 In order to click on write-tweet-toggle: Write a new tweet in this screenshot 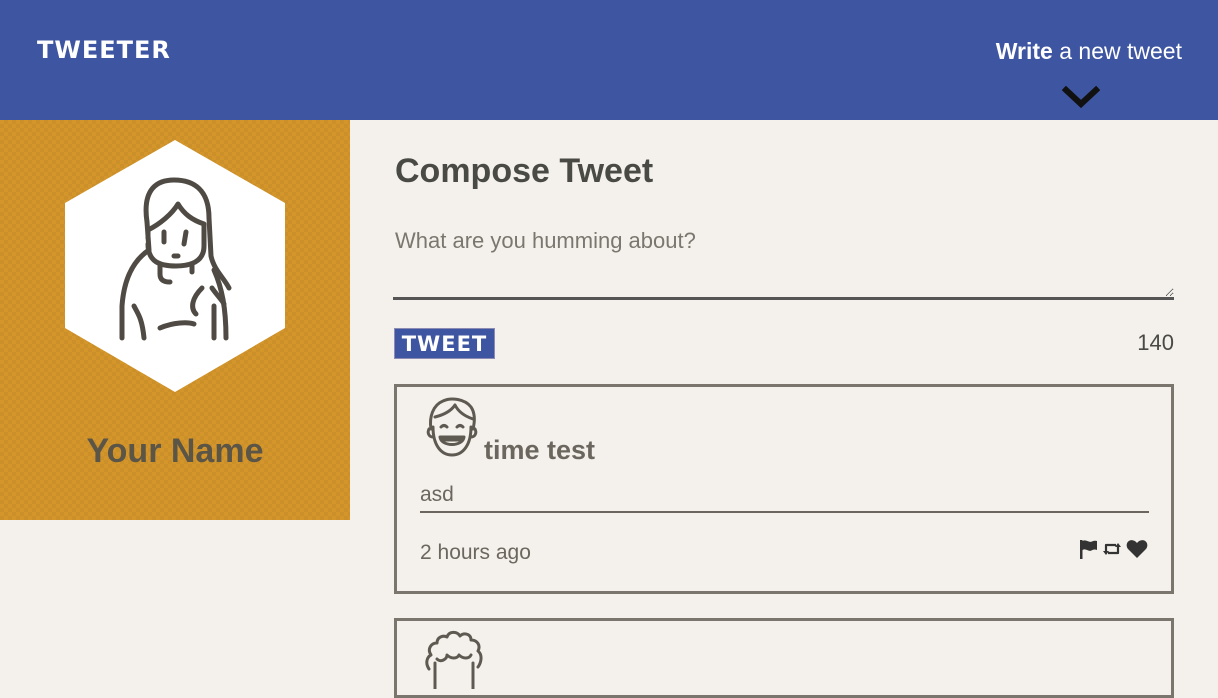, I will do `click(1089, 51)`.